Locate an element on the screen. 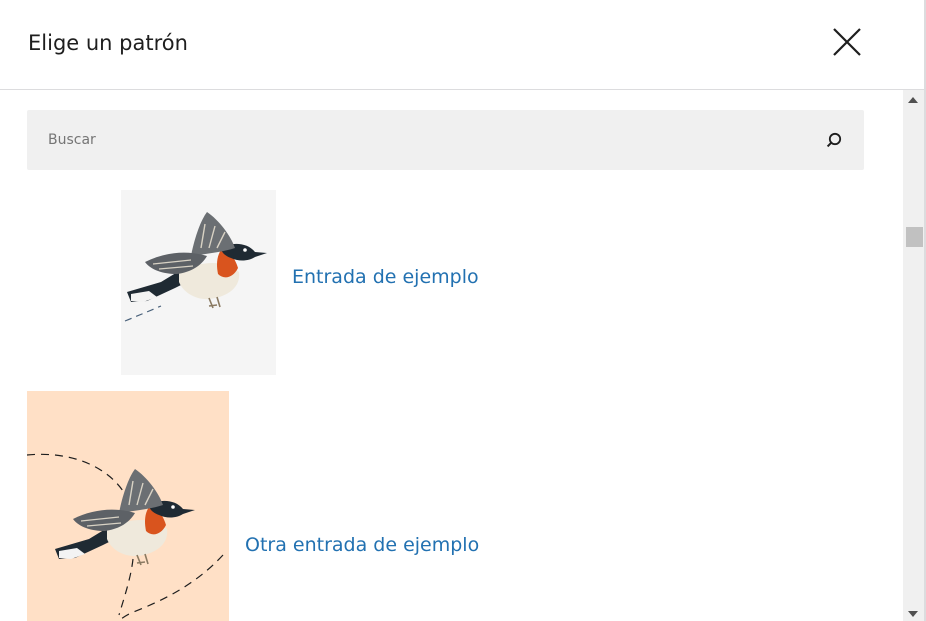 The image size is (926, 621). search-input is located at coordinates (417, 140).